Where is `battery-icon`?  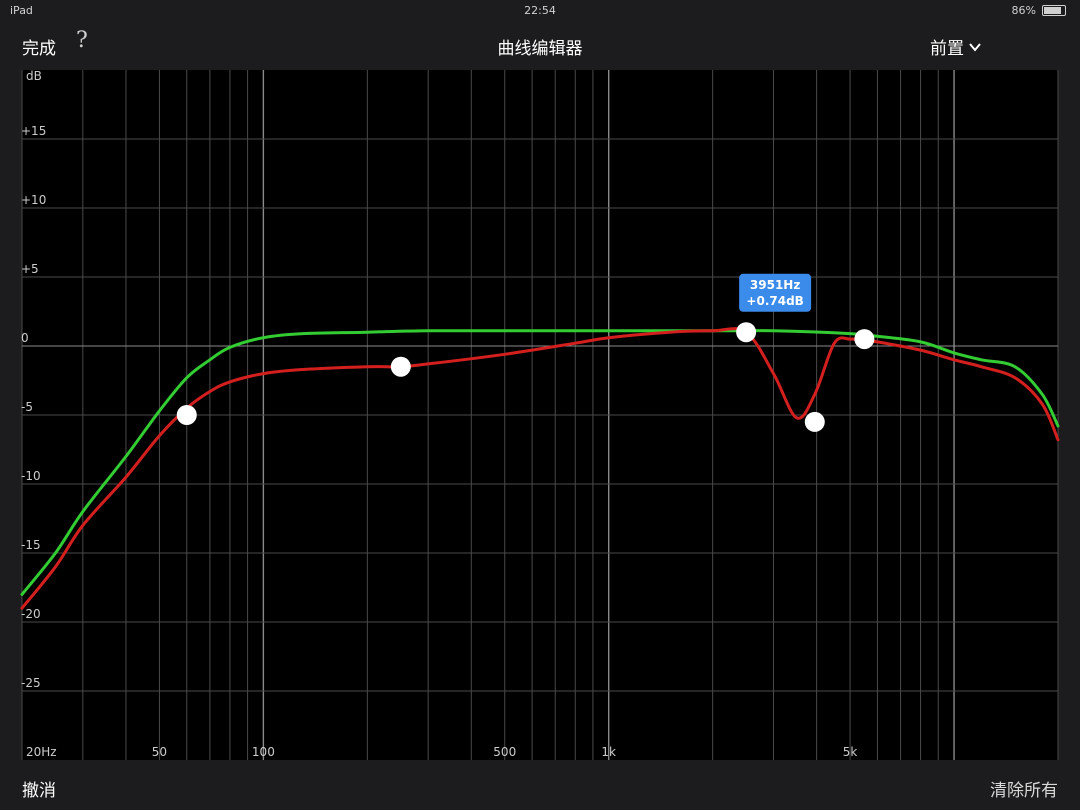
battery-icon is located at coordinates (1054, 10).